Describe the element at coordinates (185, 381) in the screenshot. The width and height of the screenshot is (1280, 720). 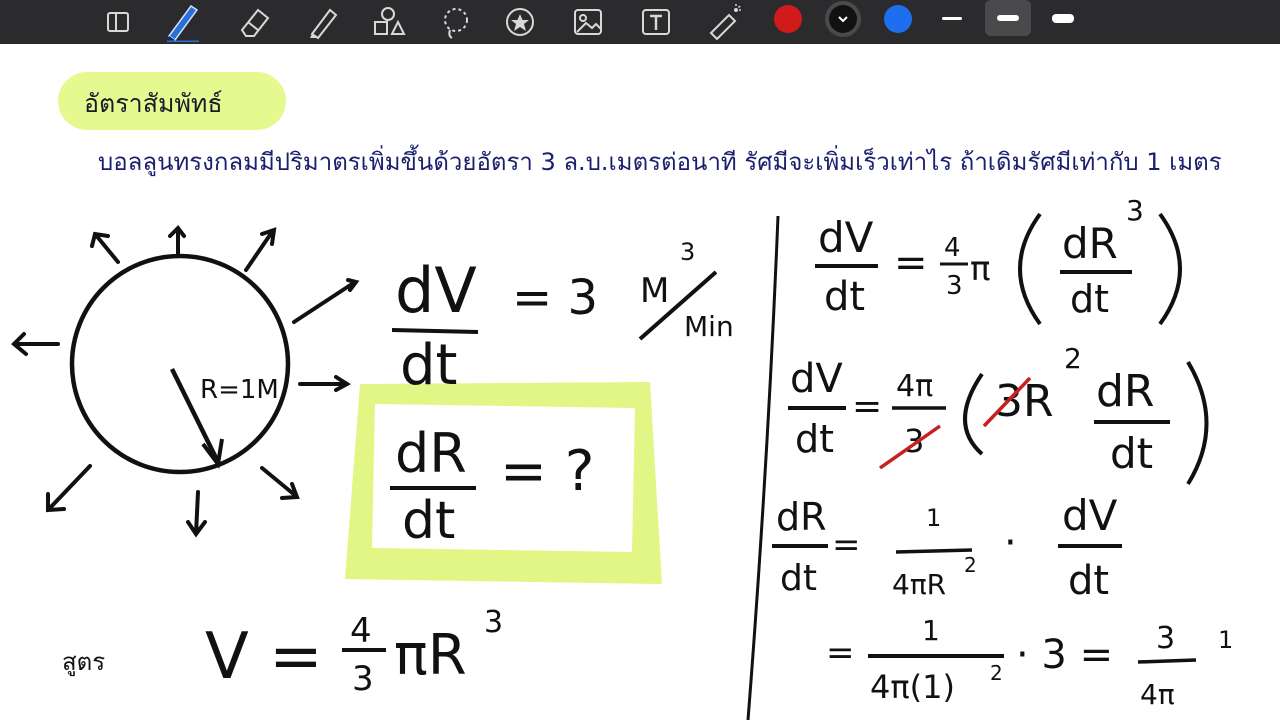
I see `balloon-diagram` at that location.